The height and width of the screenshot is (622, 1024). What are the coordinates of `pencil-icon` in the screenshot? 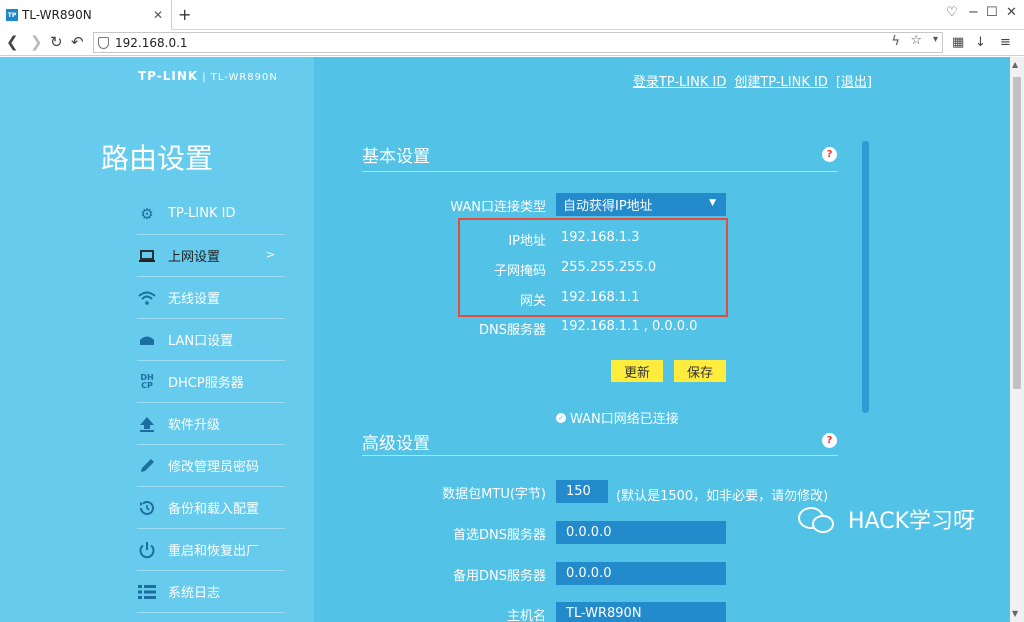 It's located at (147, 466).